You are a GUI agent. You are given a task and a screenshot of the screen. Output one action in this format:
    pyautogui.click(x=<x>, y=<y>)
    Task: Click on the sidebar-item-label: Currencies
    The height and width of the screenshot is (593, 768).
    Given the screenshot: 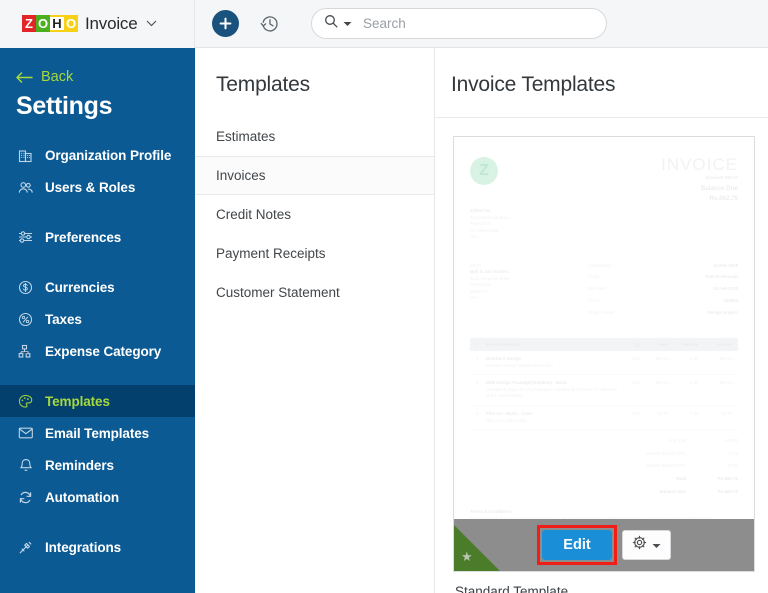 What is the action you would take?
    pyautogui.click(x=80, y=287)
    